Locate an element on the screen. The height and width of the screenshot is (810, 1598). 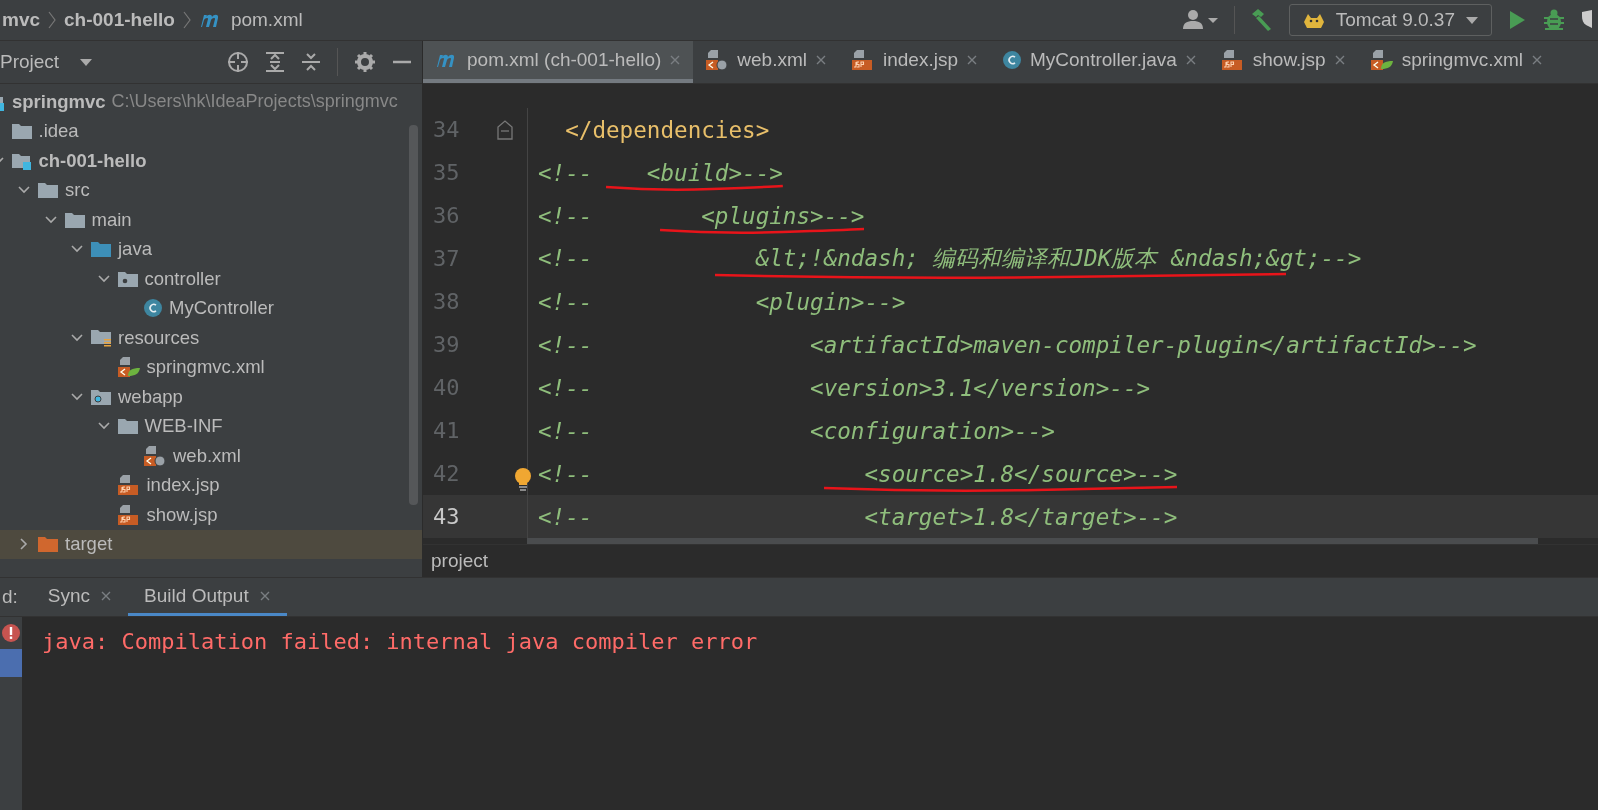
line-number: 38 is located at coordinates (446, 301).